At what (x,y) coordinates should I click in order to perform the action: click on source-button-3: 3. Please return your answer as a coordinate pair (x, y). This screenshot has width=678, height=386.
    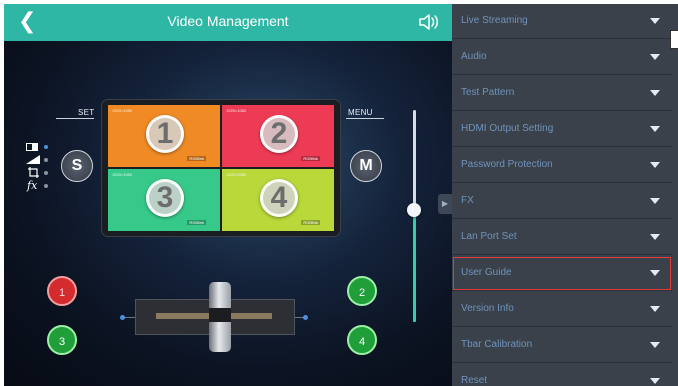
    Looking at the image, I should click on (62, 340).